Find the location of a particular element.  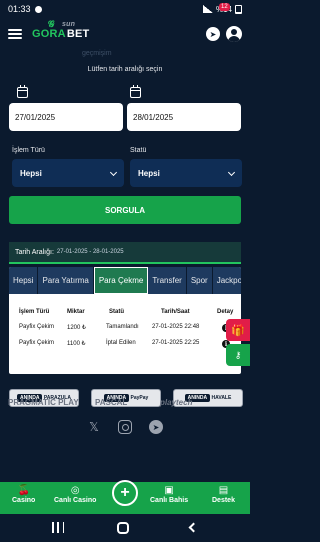

column-header: Miktar is located at coordinates (76, 312).